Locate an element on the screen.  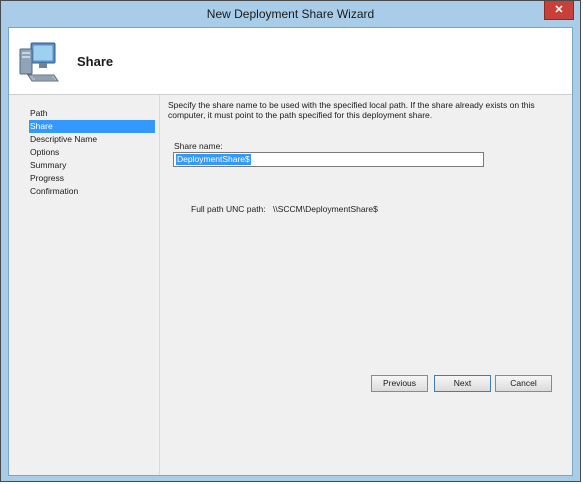
step-descriptive-name: Descriptive Name is located at coordinates (92, 139).